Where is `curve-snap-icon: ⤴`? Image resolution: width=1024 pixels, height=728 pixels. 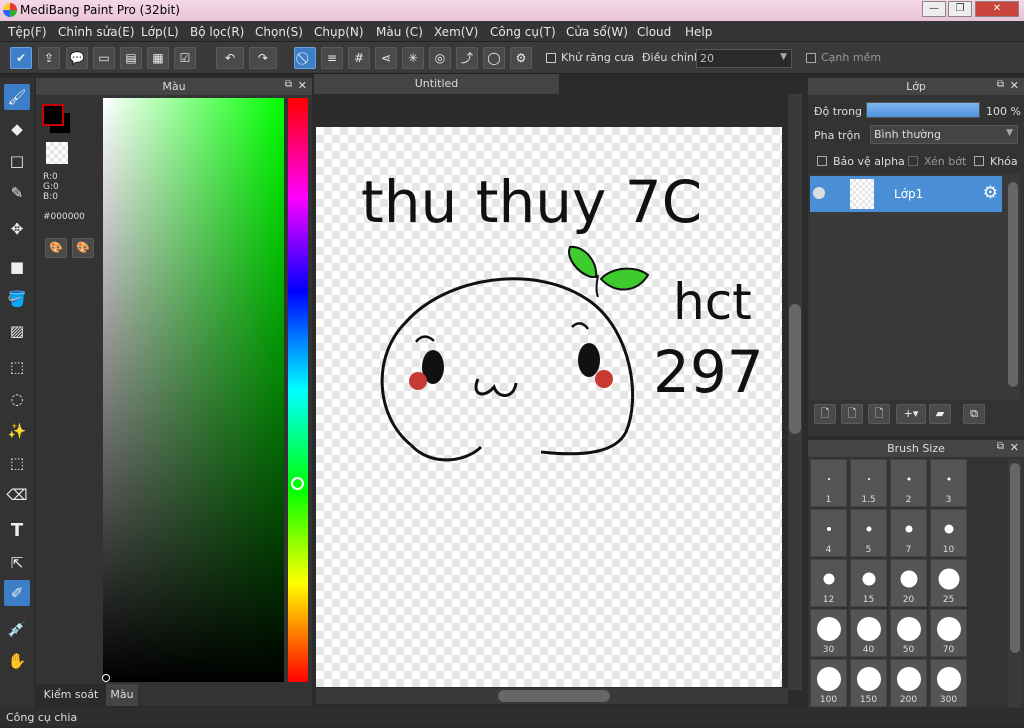 curve-snap-icon: ⤴ is located at coordinates (467, 58).